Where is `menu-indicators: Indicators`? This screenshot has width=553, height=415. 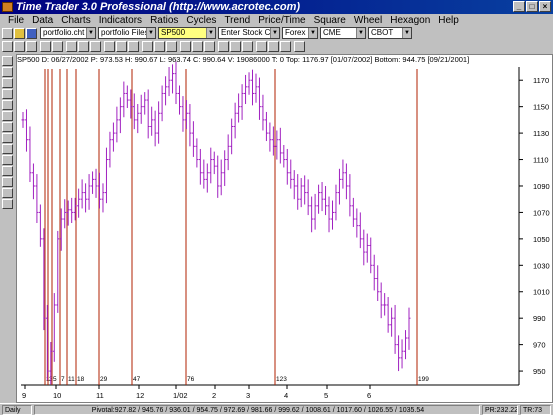 menu-indicators: Indicators is located at coordinates (120, 20).